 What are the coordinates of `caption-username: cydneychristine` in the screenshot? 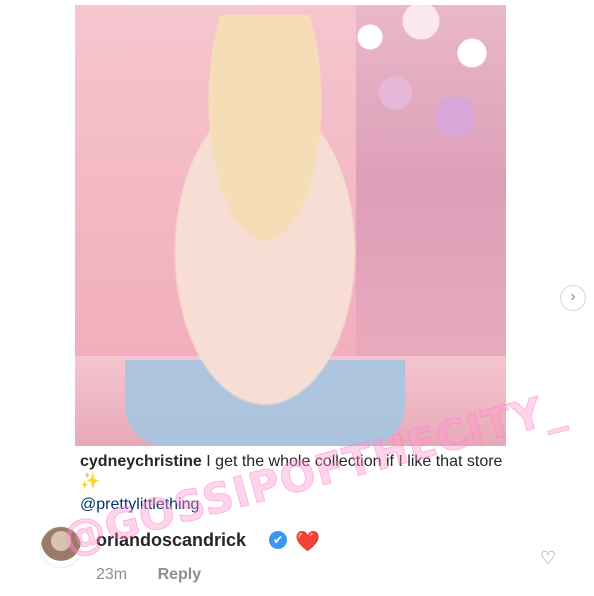 It's located at (141, 461).